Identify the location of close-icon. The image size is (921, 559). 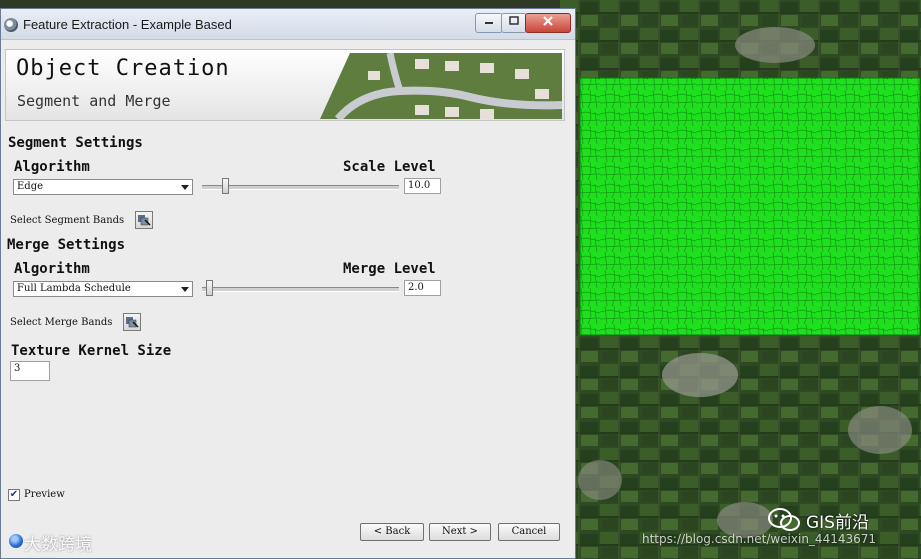
(548, 21).